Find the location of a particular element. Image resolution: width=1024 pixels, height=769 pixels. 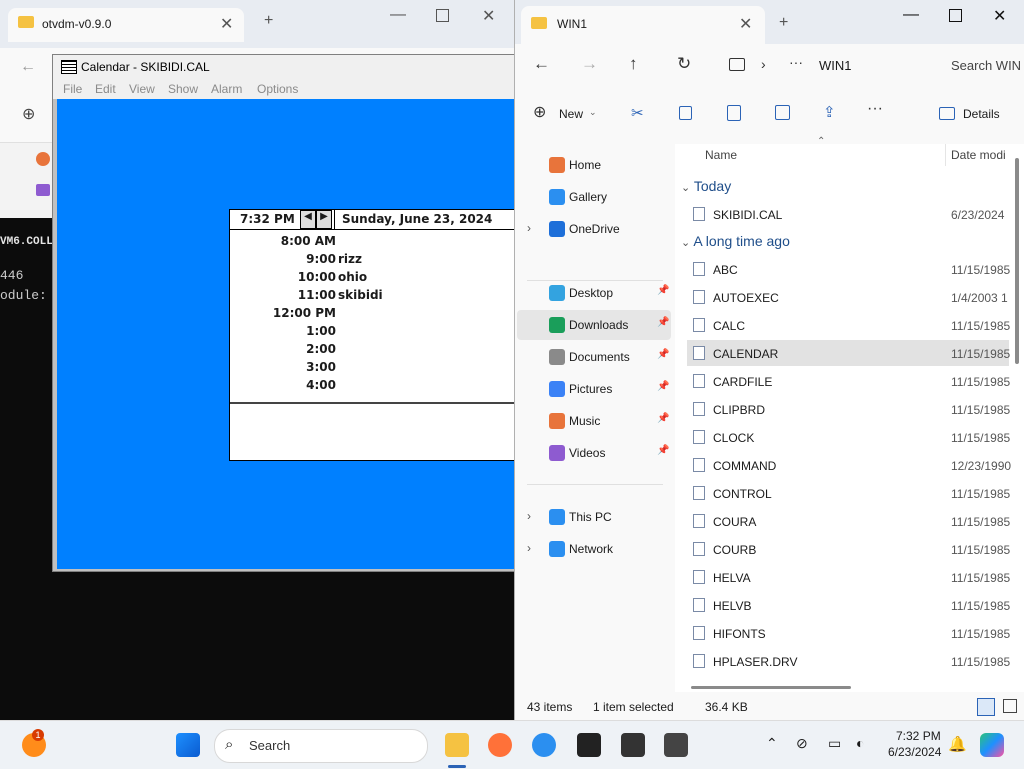

paste-icon is located at coordinates (734, 113).